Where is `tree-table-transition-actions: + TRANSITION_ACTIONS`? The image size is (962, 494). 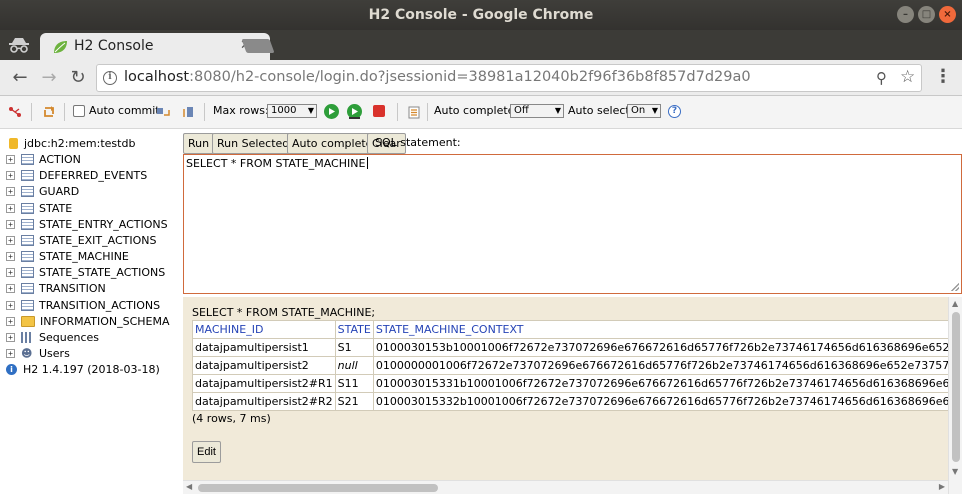
tree-table-transition-actions: + TRANSITION_ACTIONS is located at coordinates (83, 305).